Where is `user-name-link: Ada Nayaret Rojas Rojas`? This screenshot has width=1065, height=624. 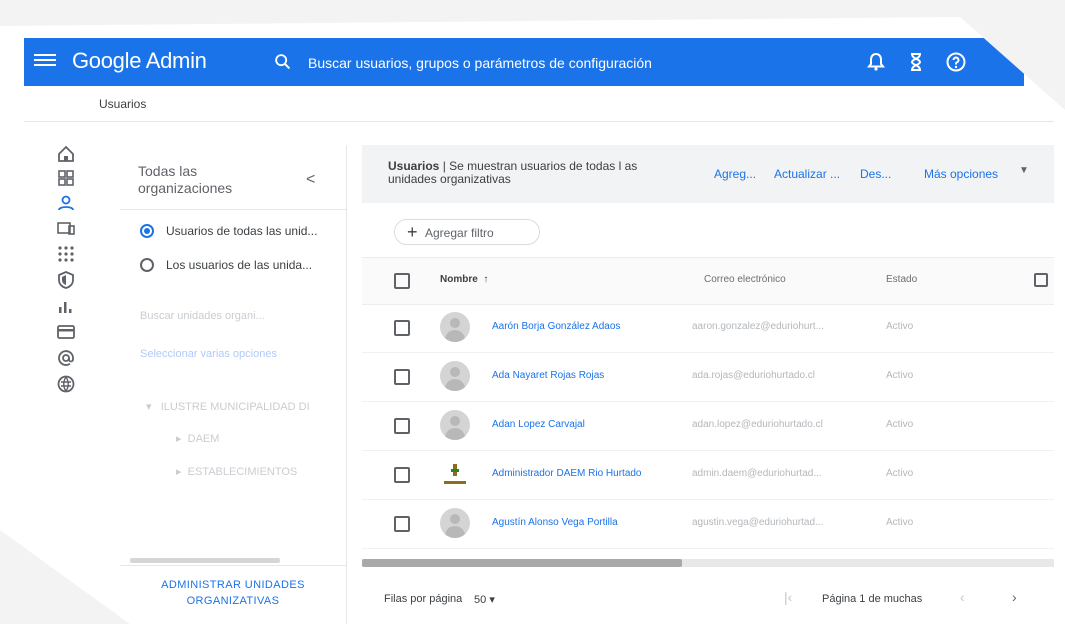
user-name-link: Ada Nayaret Rojas Rojas is located at coordinates (548, 375).